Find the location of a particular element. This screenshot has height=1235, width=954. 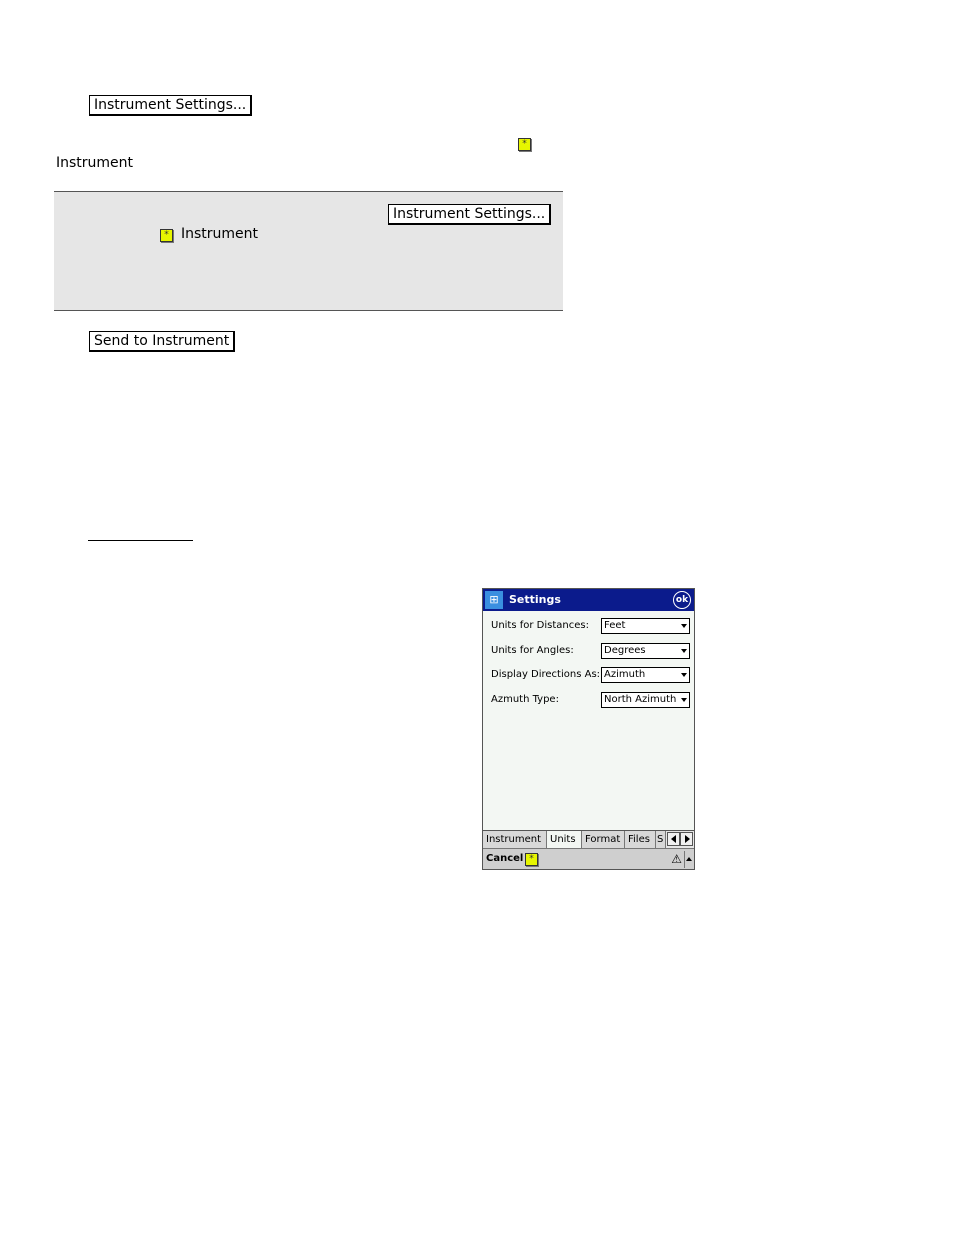

arrow-right-icon is located at coordinates (687, 839).